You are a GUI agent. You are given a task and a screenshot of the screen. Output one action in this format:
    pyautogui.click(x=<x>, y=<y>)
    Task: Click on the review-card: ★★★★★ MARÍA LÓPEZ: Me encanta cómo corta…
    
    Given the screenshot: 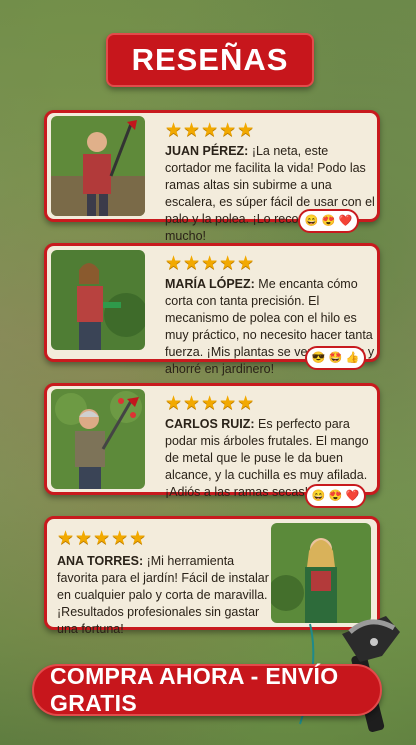 What is the action you would take?
    pyautogui.click(x=212, y=309)
    